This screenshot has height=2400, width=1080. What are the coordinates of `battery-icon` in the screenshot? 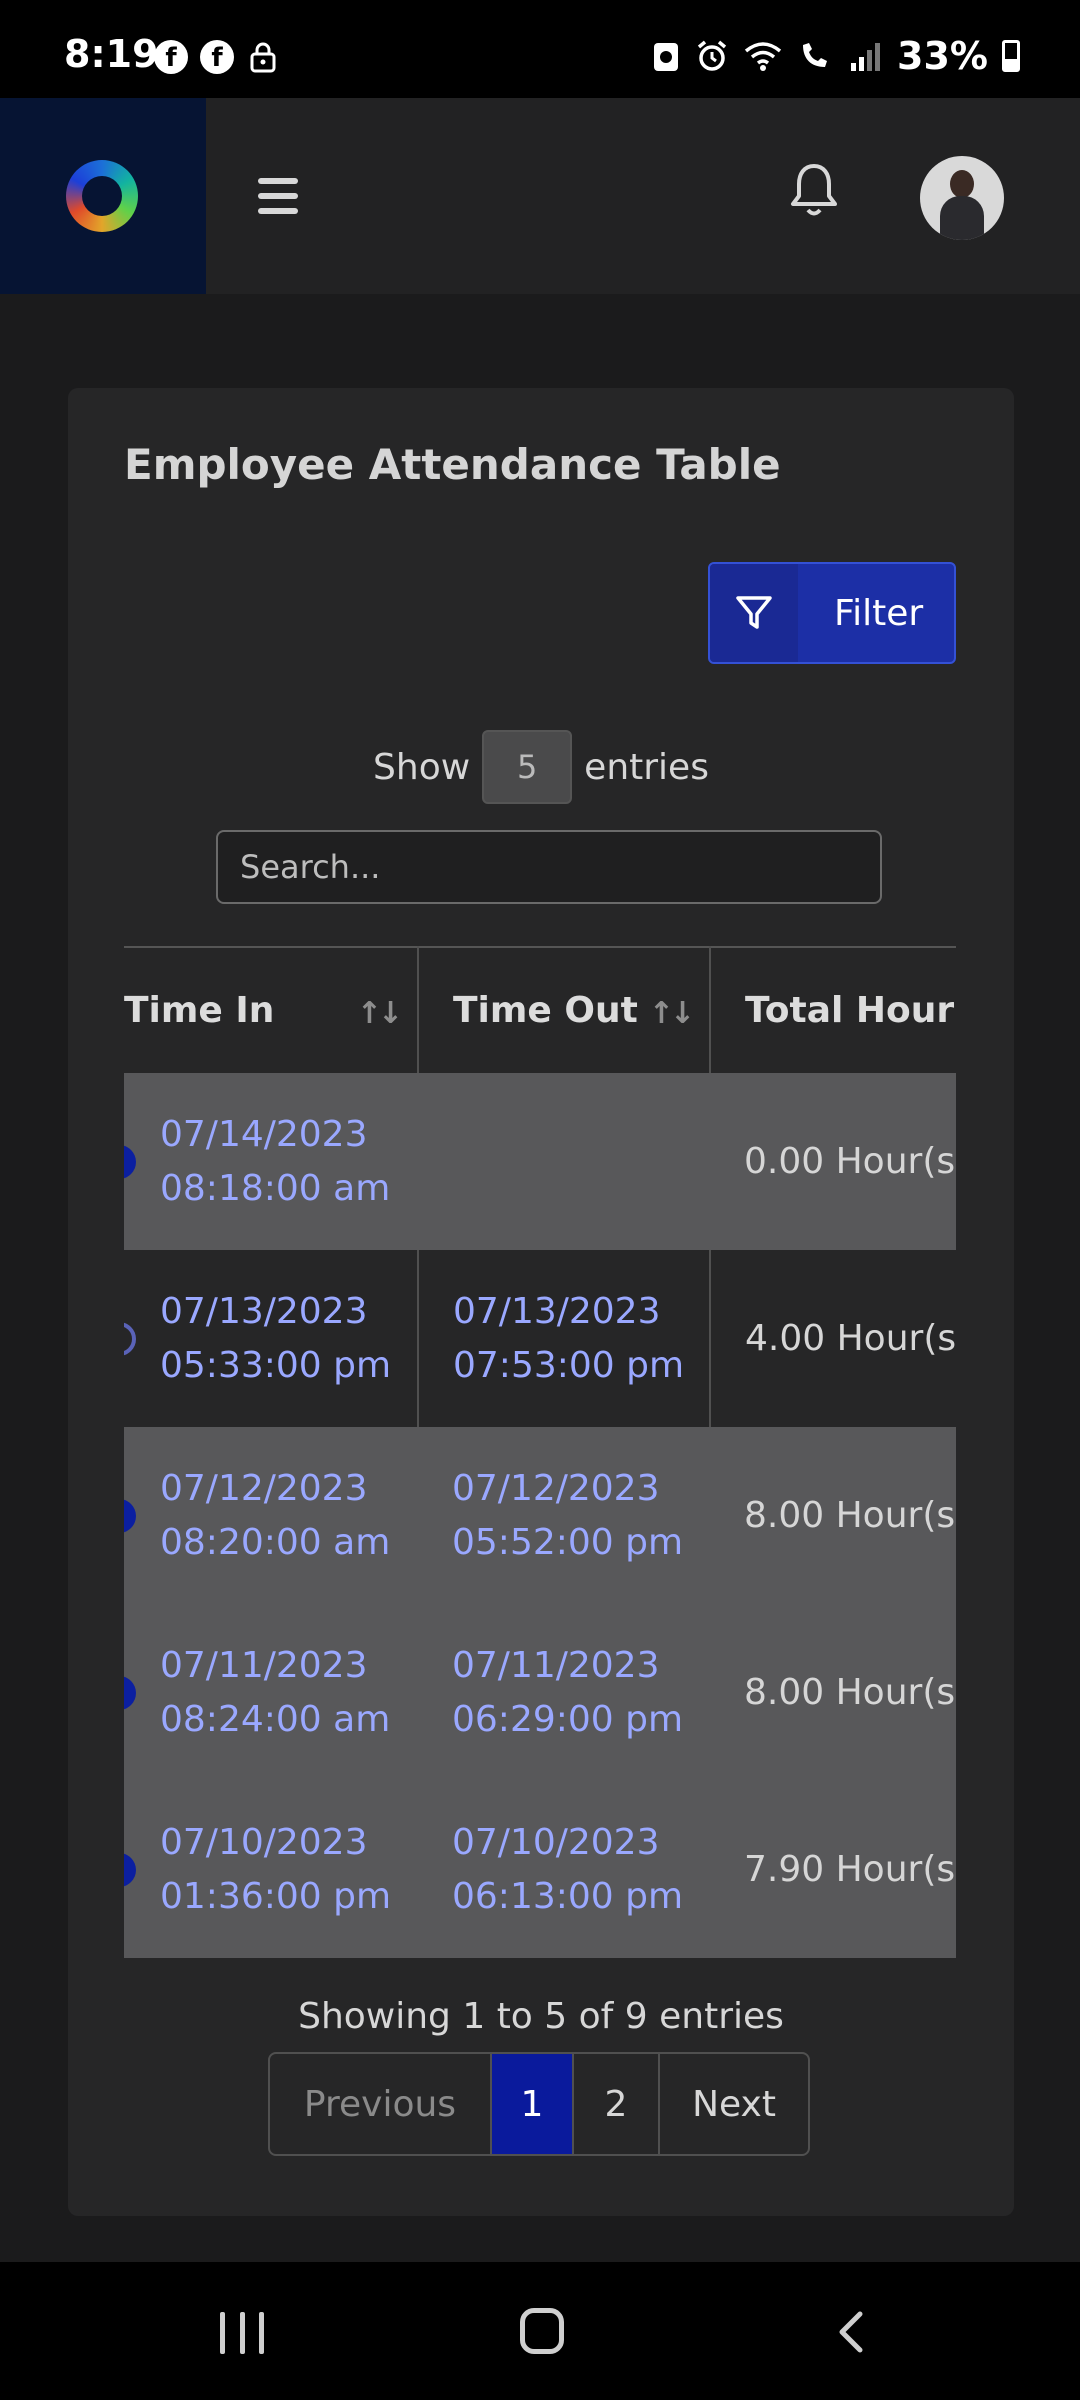 It's located at (1011, 56).